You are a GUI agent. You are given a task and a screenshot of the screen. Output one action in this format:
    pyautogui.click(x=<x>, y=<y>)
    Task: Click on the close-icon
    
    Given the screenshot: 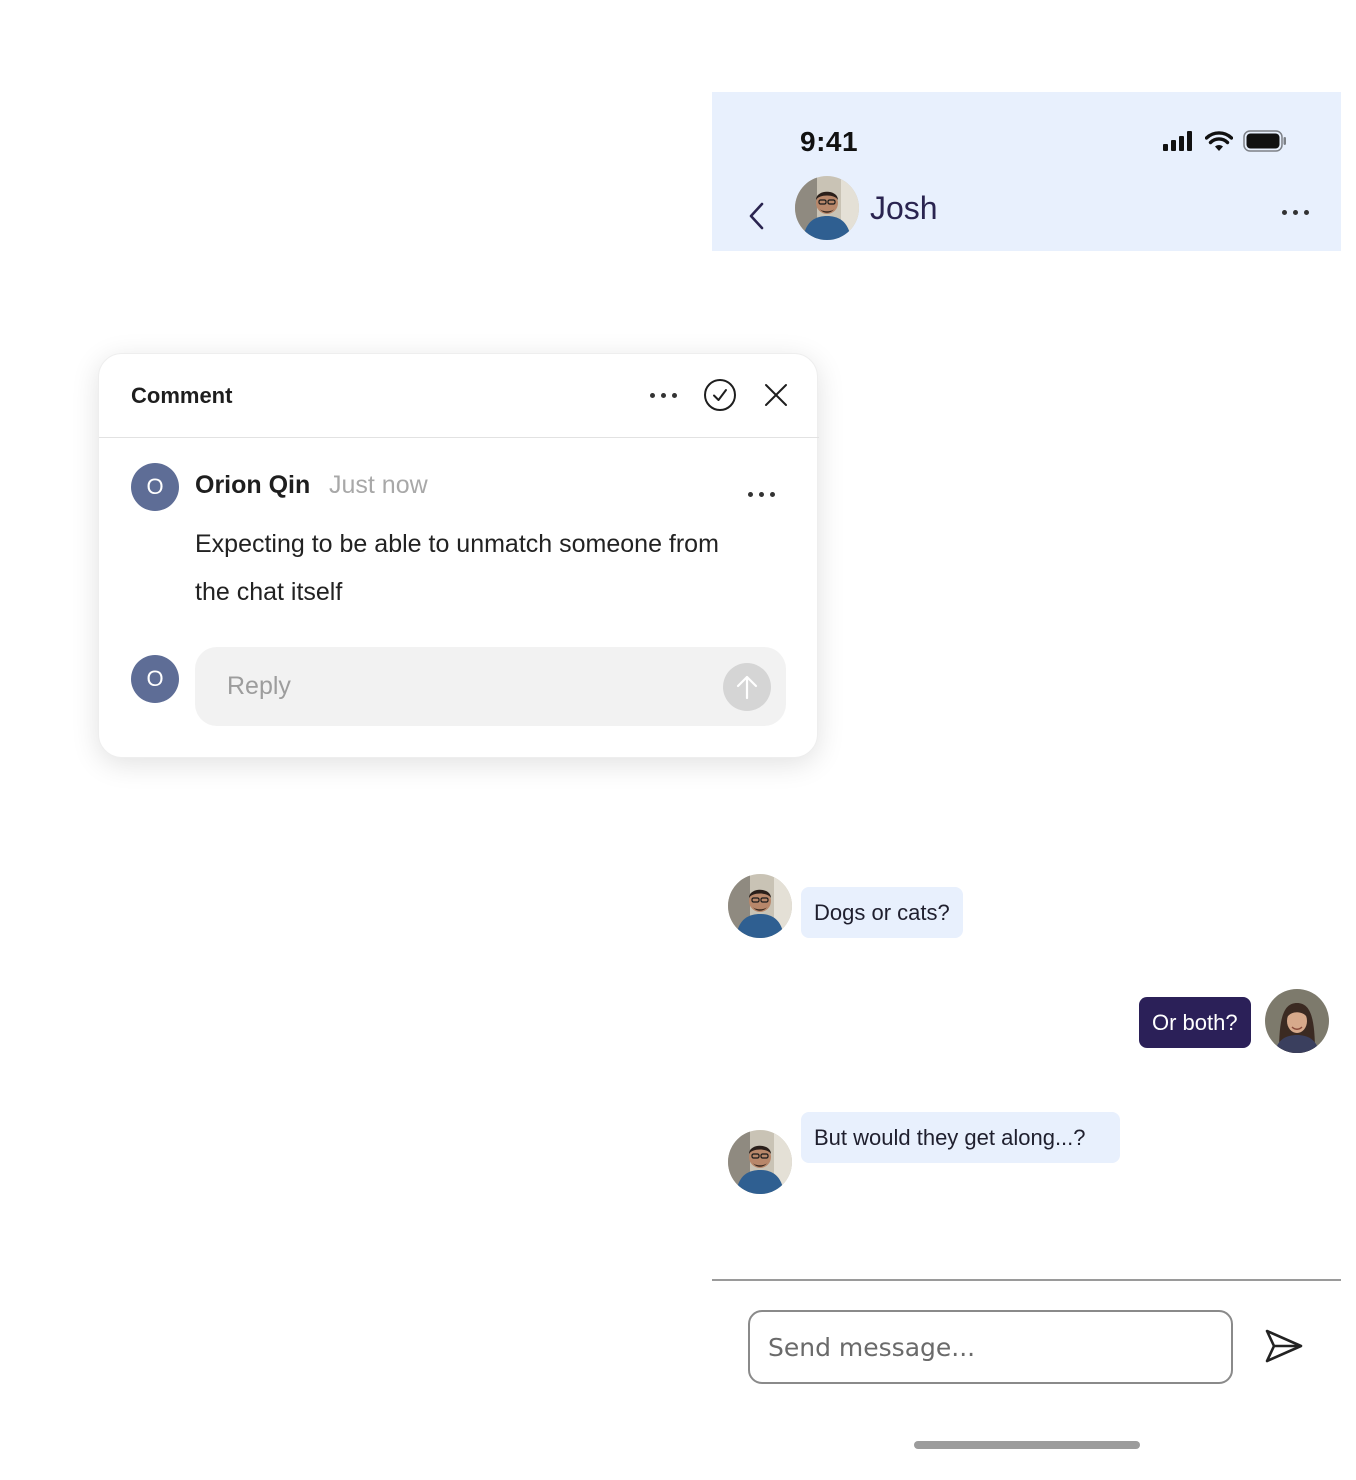 What is the action you would take?
    pyautogui.click(x=776, y=395)
    